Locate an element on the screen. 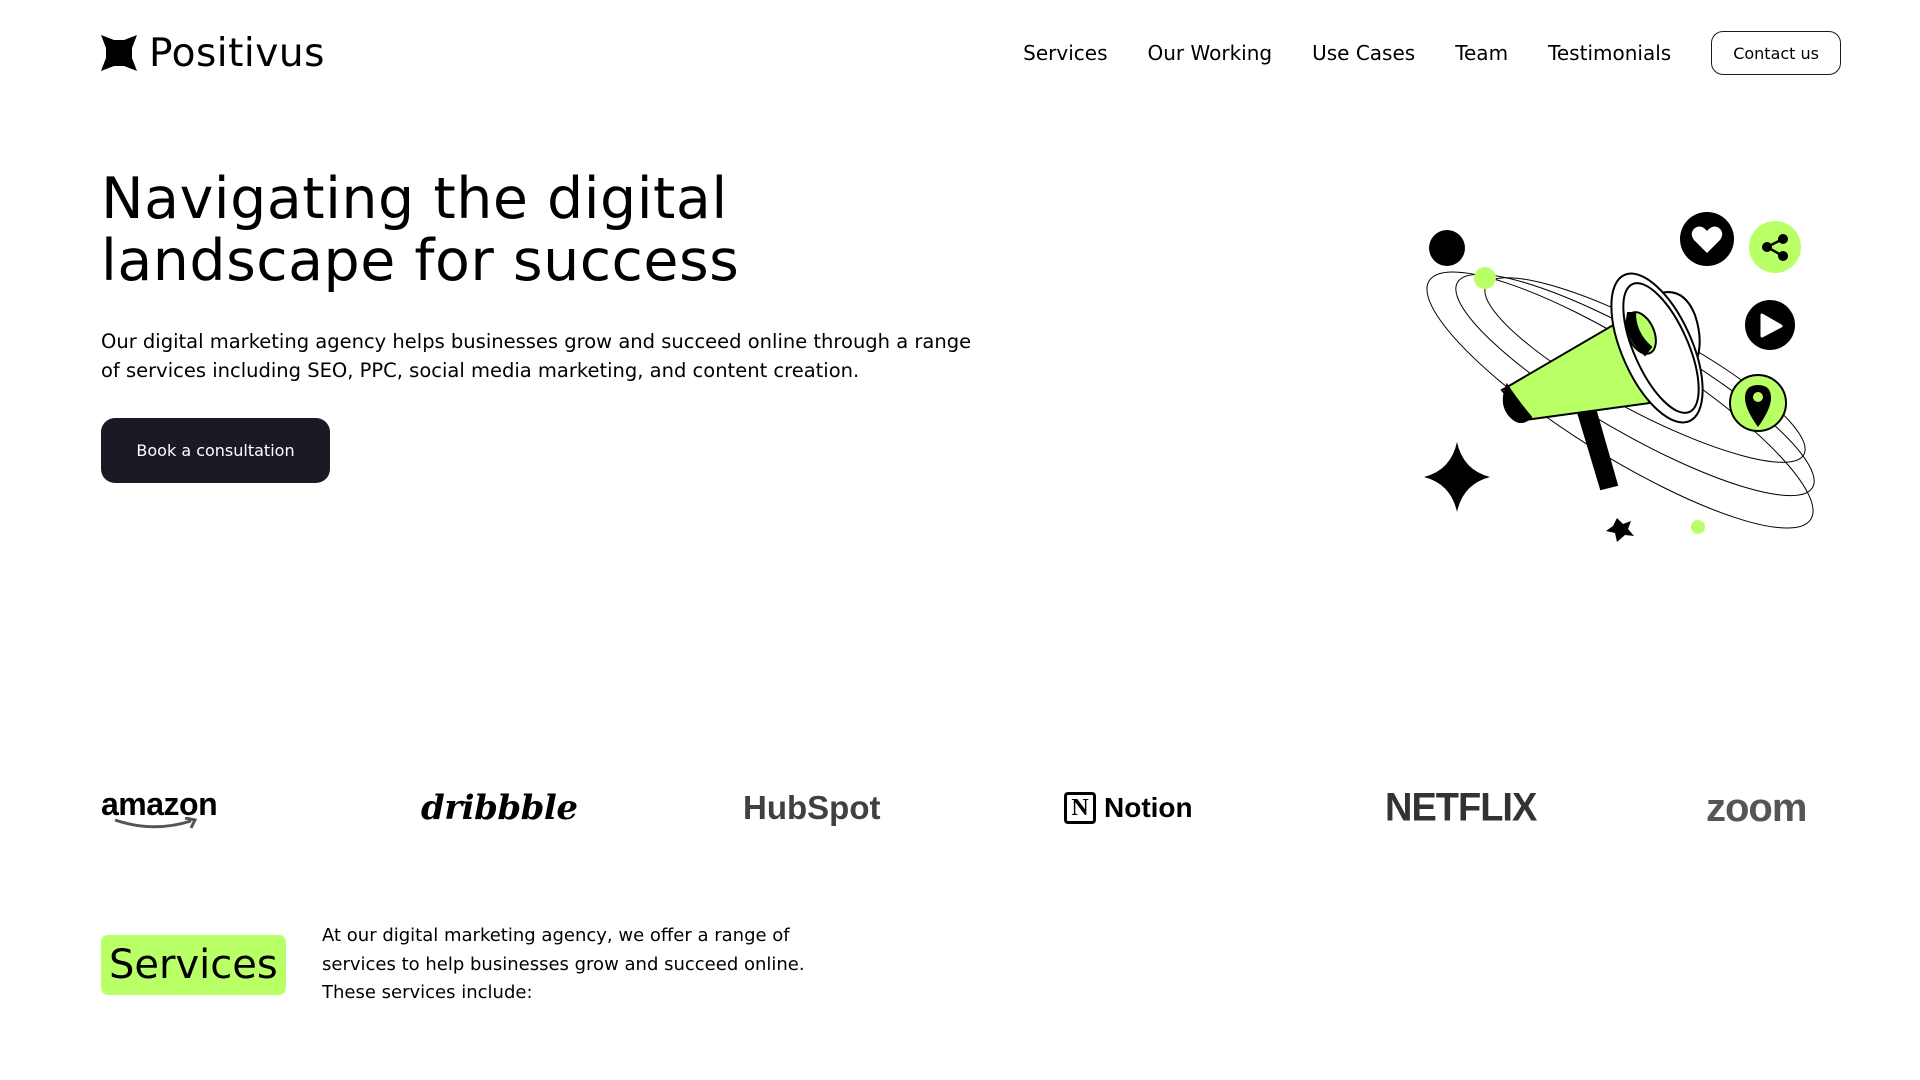 The width and height of the screenshot is (1920, 1080). dribbble-logo: dribbble is located at coordinates (499, 808).